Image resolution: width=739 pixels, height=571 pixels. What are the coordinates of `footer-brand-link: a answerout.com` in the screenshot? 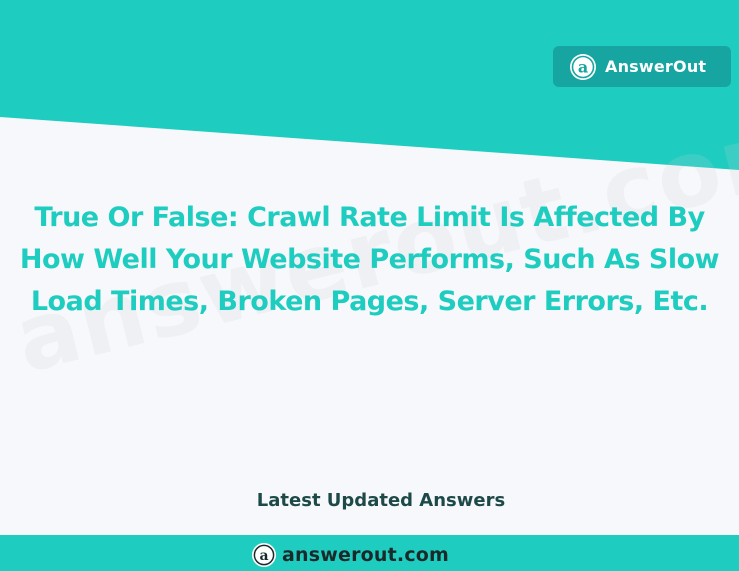 It's located at (350, 555).